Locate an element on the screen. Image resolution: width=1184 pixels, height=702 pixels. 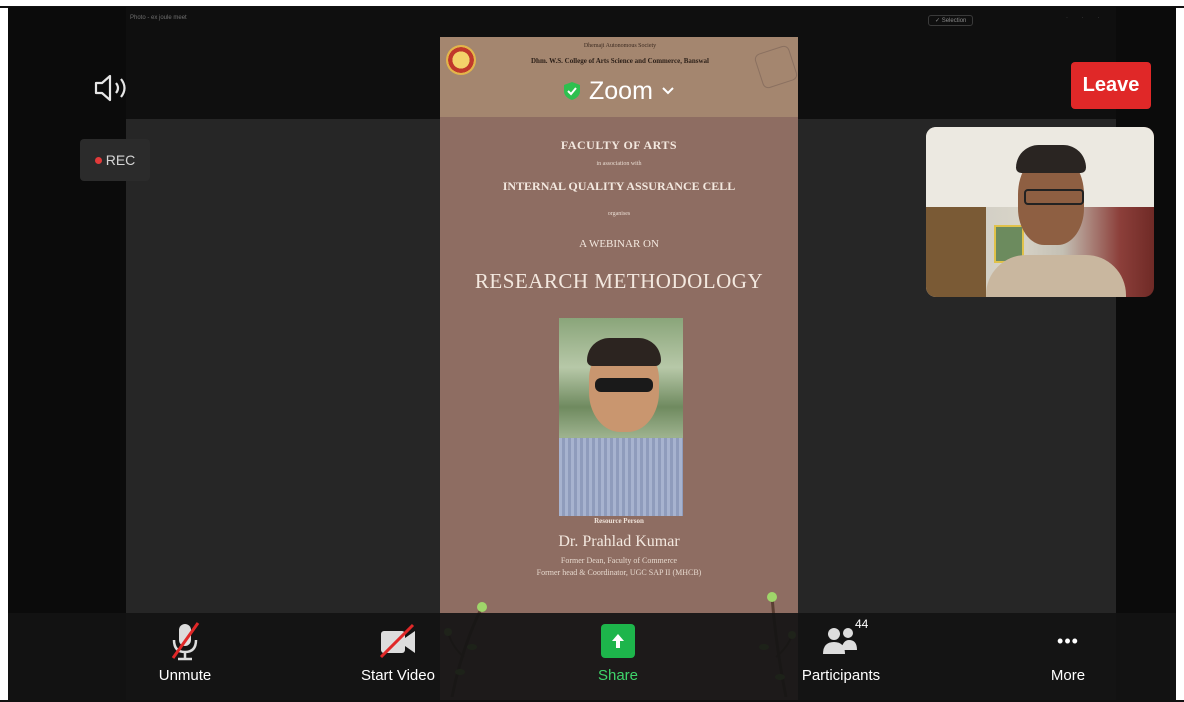
window-controls: · · · is located at coordinates (1085, 18).